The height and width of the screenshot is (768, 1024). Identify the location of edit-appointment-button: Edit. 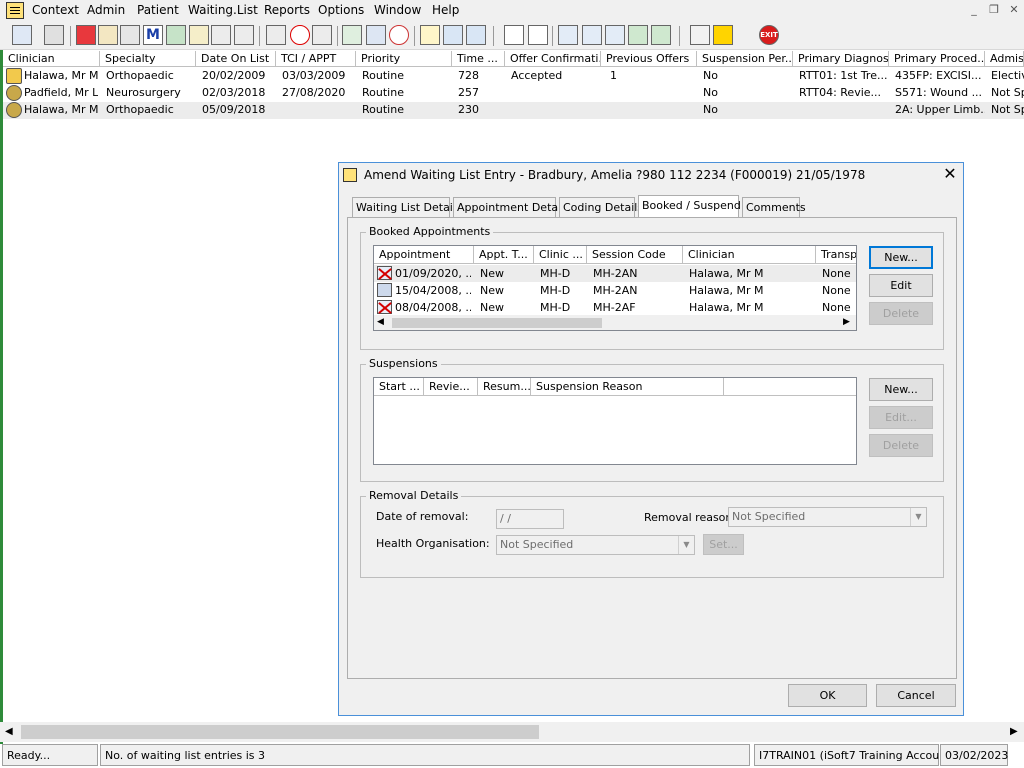
(901, 285).